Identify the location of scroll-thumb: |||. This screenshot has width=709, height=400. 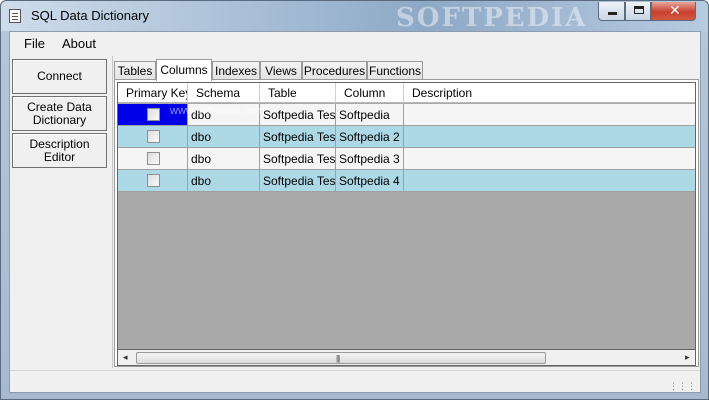
(341, 358).